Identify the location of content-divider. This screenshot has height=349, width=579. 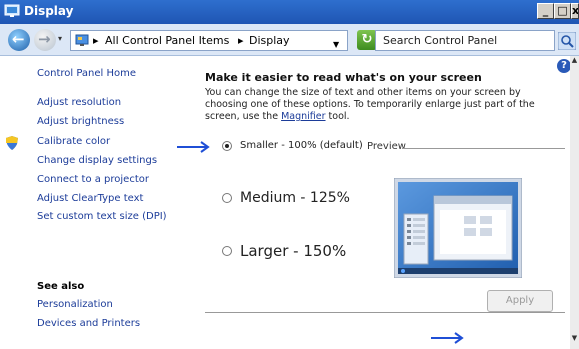
(385, 312).